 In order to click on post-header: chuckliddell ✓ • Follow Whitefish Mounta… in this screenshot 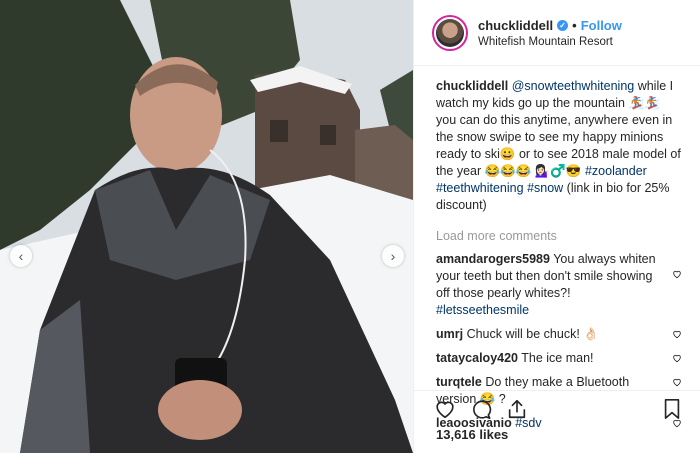, I will do `click(557, 33)`.